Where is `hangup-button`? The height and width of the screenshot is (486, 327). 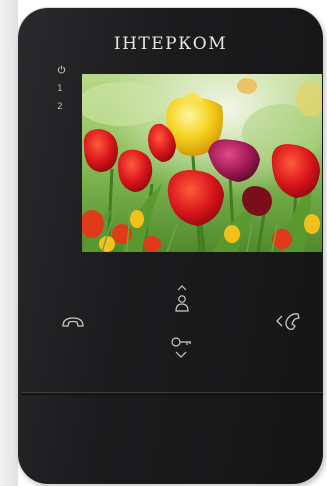
hangup-button is located at coordinates (73, 322).